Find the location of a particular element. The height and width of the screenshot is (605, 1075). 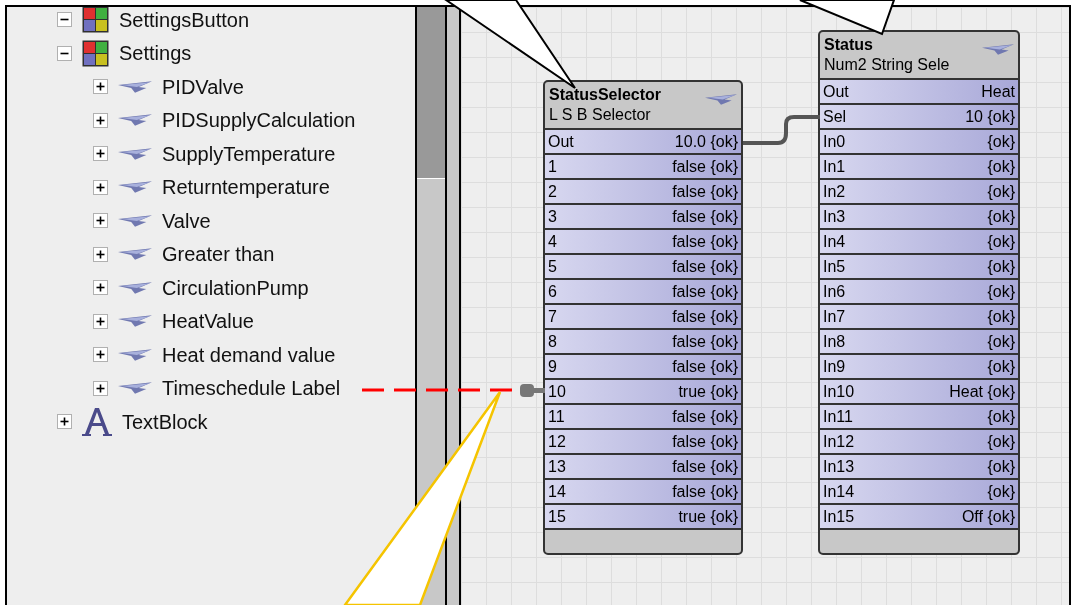

slot-name: In11 is located at coordinates (838, 416).